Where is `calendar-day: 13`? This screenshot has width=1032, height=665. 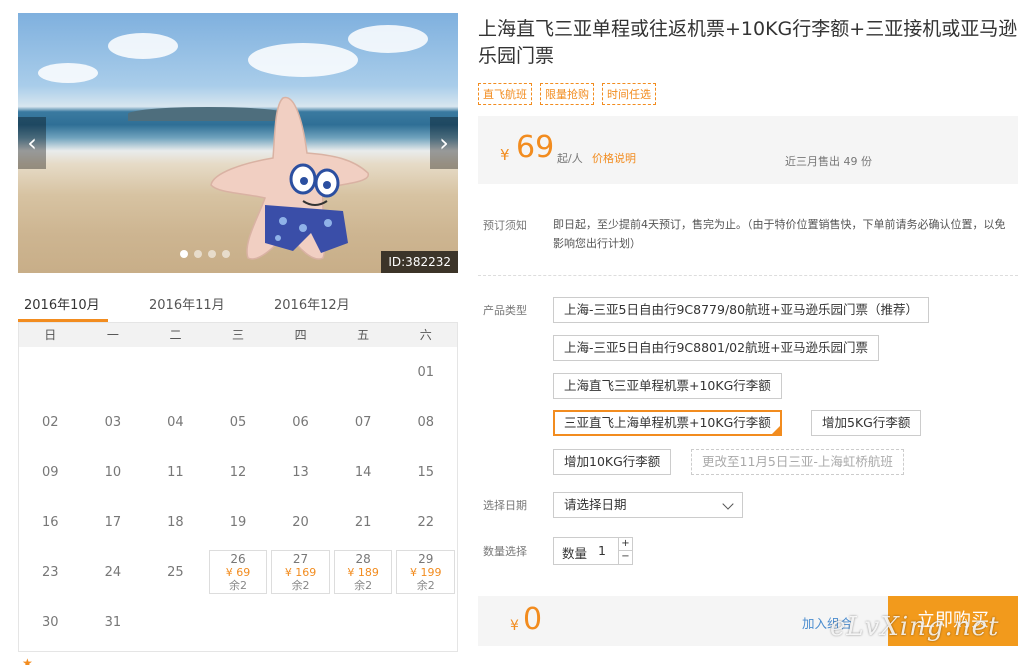
calendar-day: 13 is located at coordinates (300, 472).